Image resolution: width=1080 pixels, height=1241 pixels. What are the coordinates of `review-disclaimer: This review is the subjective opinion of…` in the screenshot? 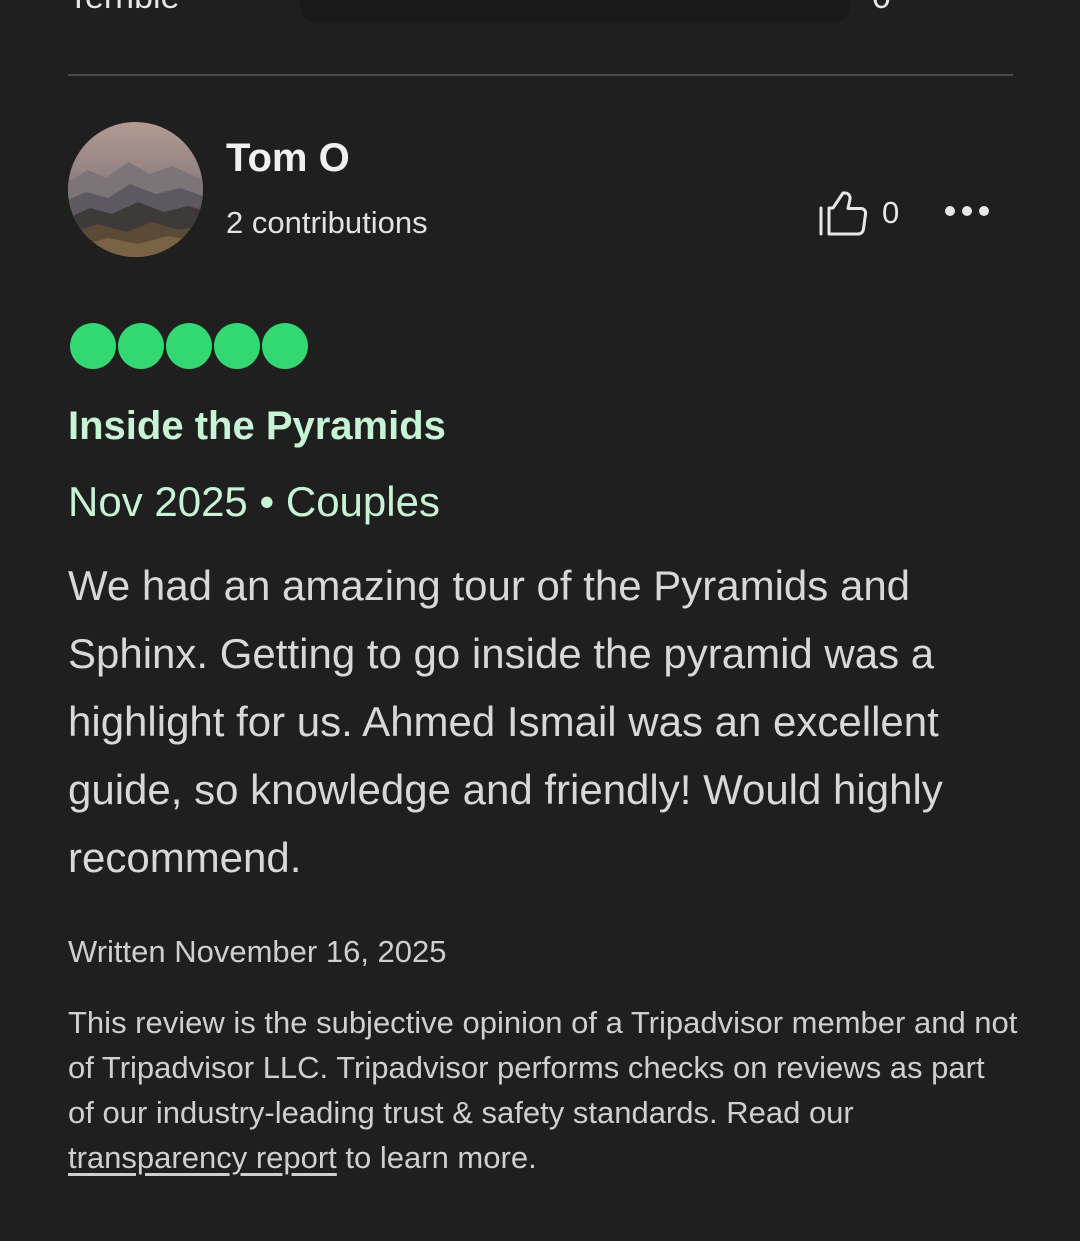 It's located at (543, 1090).